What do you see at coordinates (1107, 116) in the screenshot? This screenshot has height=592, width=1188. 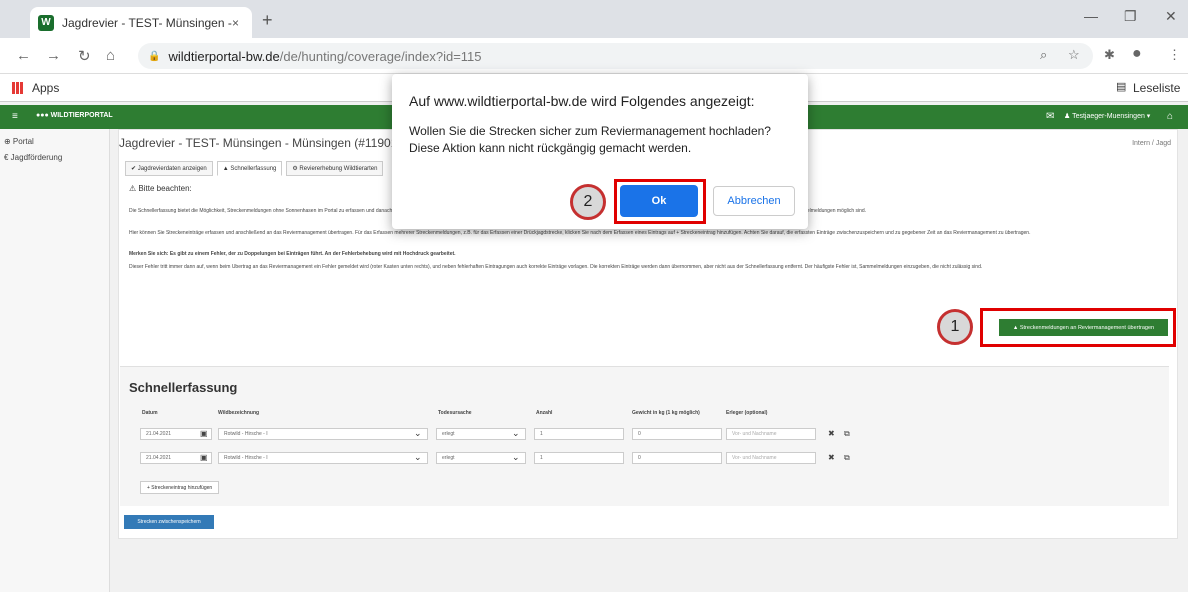 I see `user-menu: ♟ Testjaeger-Muensingen ▾` at bounding box center [1107, 116].